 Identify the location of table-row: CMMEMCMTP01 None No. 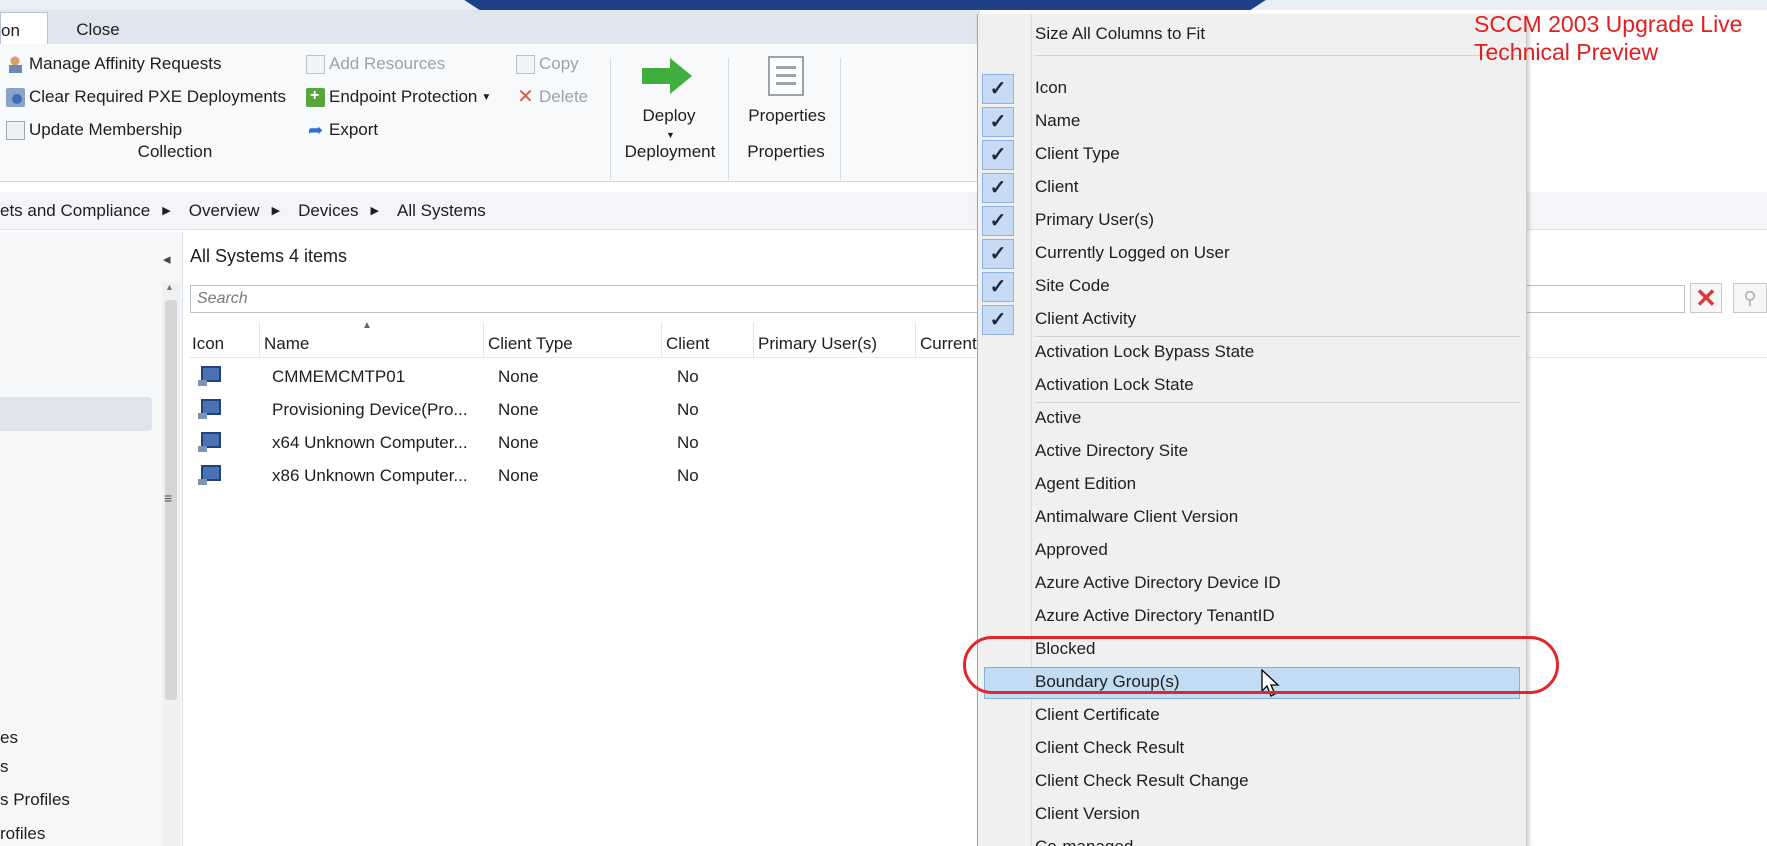
(590, 377).